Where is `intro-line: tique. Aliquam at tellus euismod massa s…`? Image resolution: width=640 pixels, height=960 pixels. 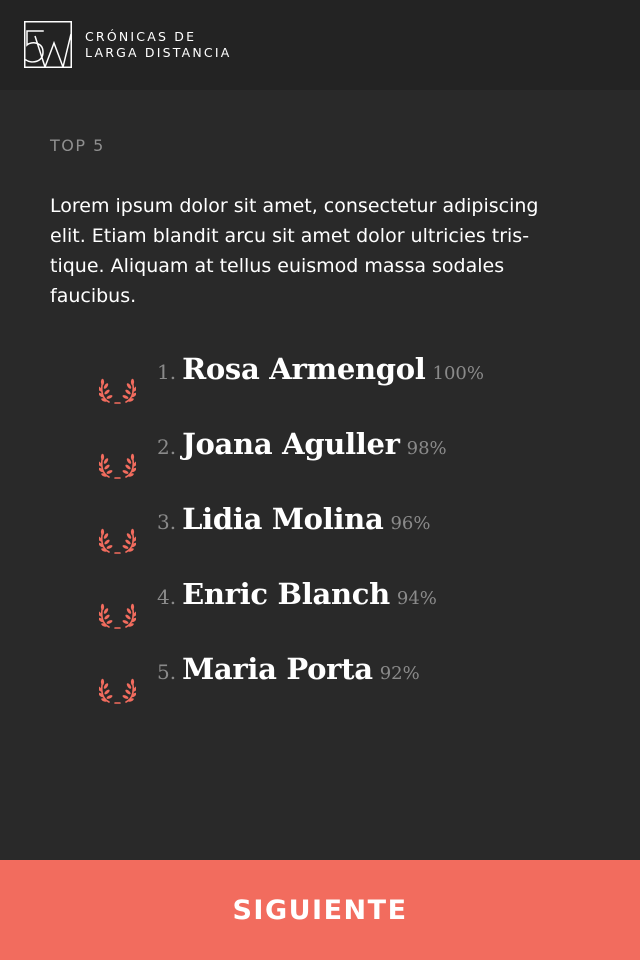
intro-line: tique. Aliquam at tellus euismod massa s… is located at coordinates (277, 266).